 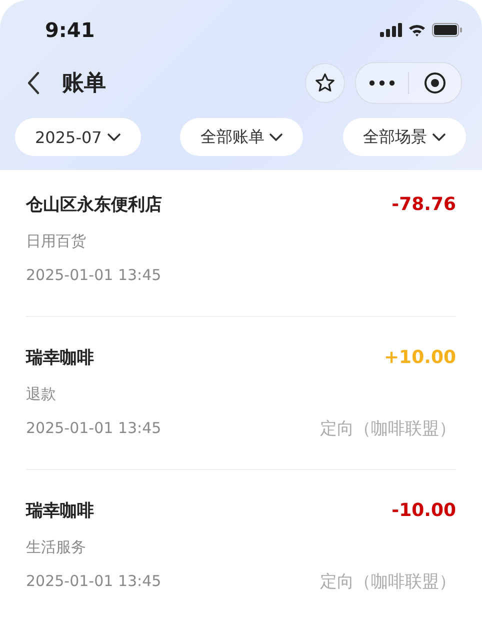 What do you see at coordinates (78, 137) in the screenshot?
I see `filter-dropdown: 2025-07` at bounding box center [78, 137].